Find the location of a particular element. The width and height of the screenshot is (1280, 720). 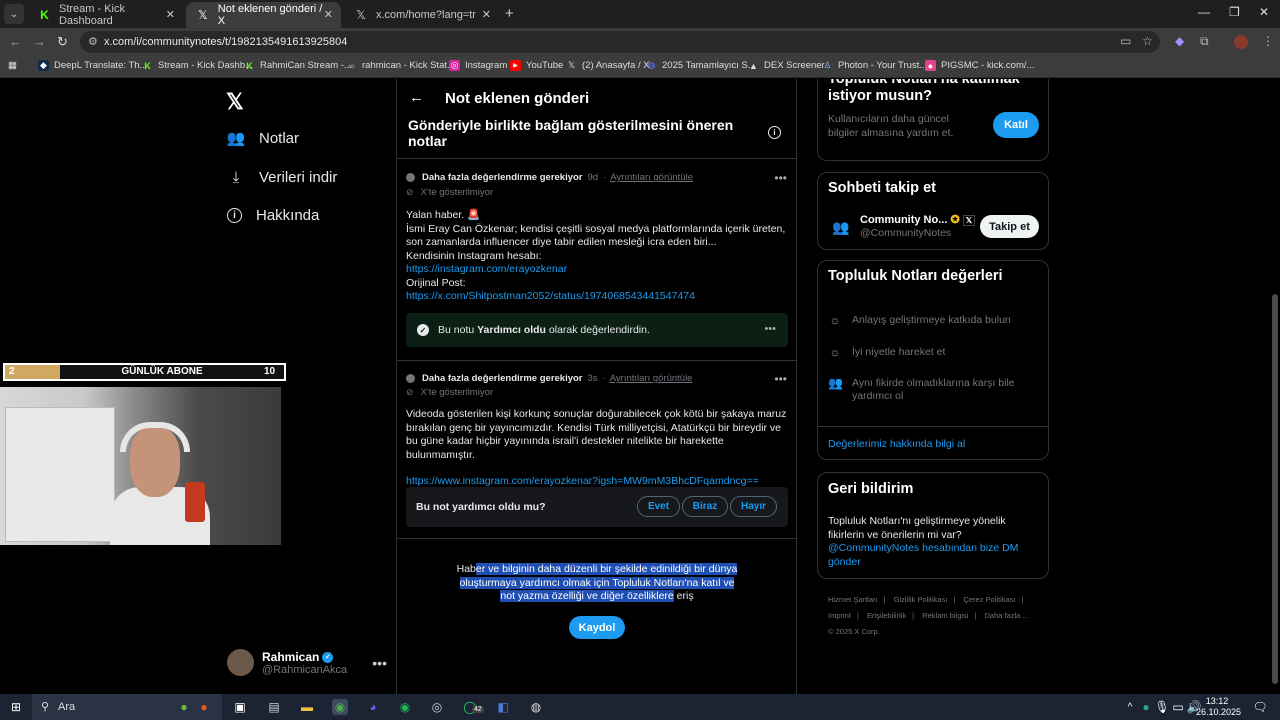

bookmark-x-home: 𝕏 (2) Anasayfa / X is located at coordinates (608, 65).